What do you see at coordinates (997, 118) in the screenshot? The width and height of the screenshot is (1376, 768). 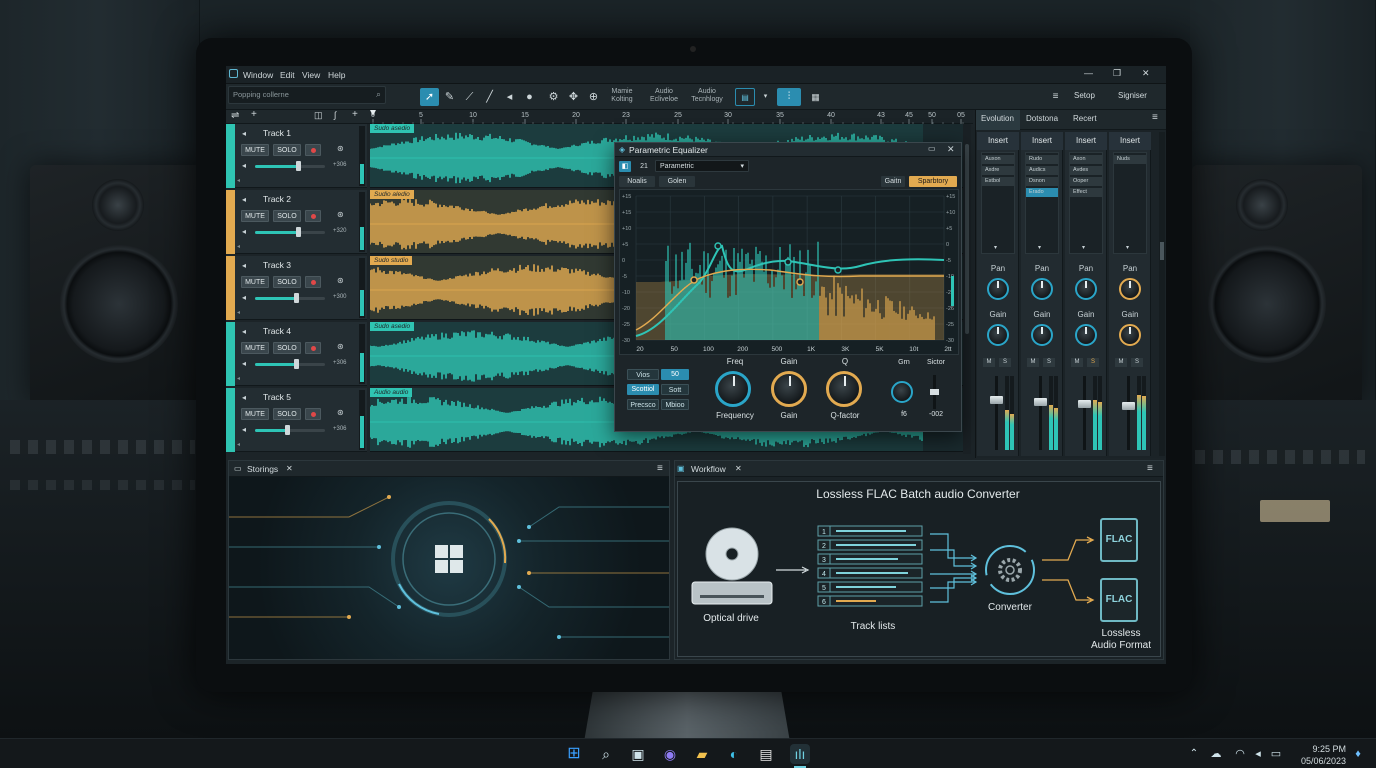 I see `tab-evolution-label: Evolution` at bounding box center [997, 118].